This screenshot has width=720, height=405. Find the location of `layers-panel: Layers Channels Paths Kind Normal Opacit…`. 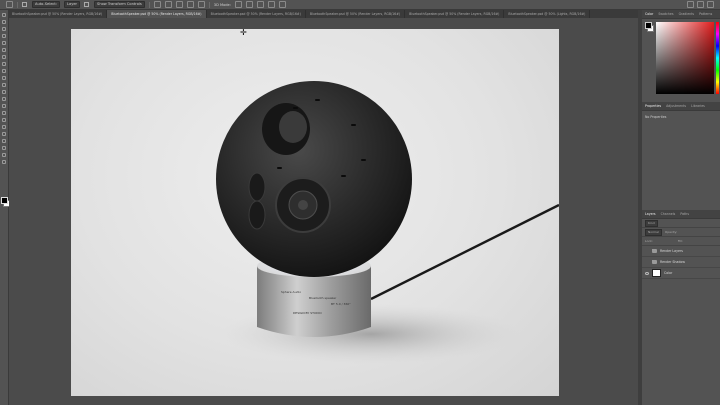

layers-panel: Layers Channels Paths Kind Normal Opacit… is located at coordinates (681, 244).